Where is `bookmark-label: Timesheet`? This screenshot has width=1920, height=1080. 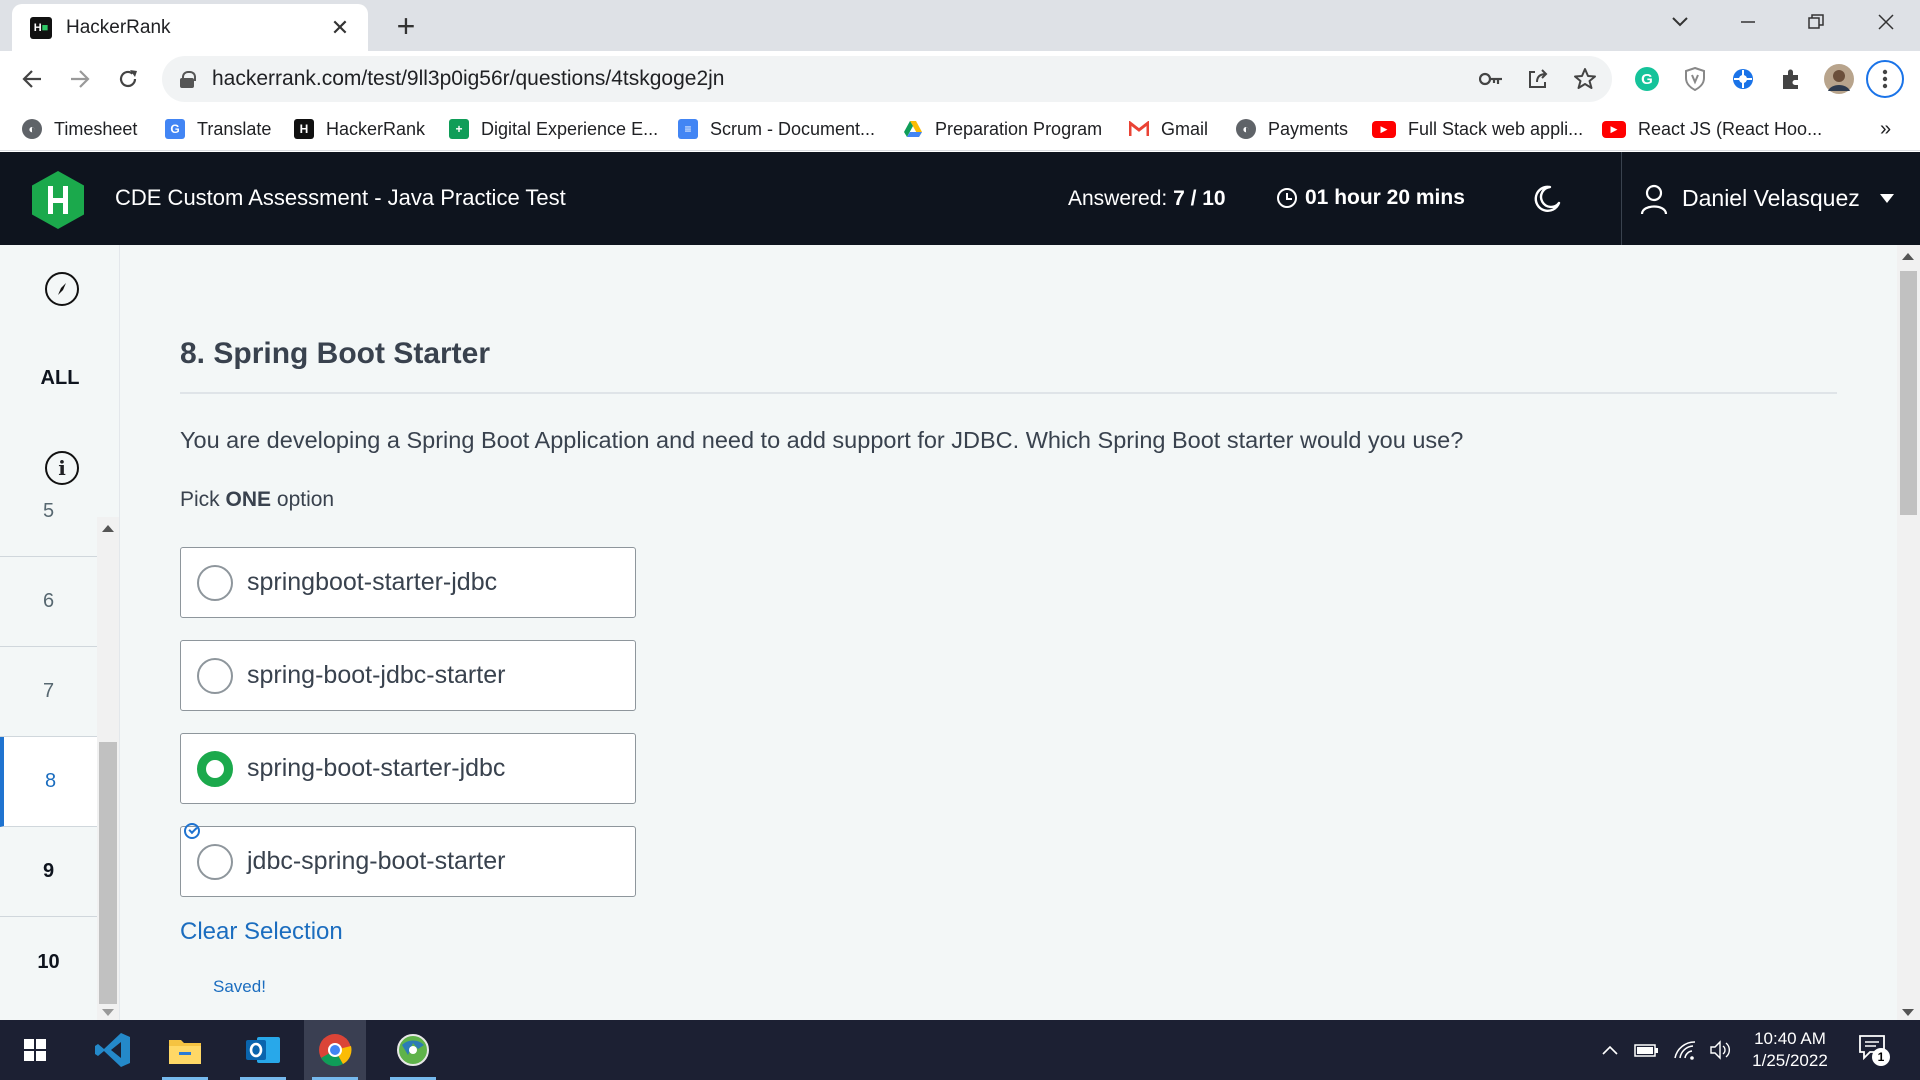
bookmark-label: Timesheet is located at coordinates (96, 128).